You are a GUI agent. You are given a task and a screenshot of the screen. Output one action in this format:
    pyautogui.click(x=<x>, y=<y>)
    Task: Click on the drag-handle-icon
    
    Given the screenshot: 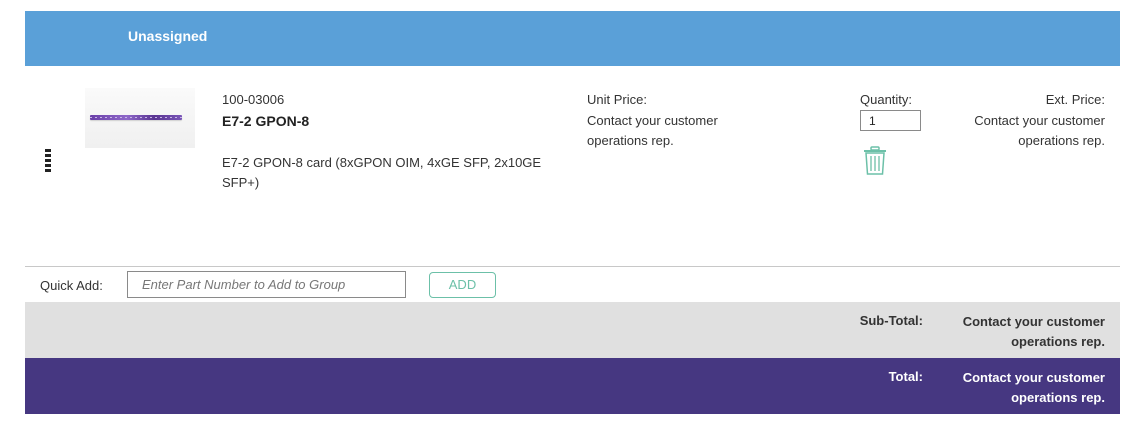 What is the action you would take?
    pyautogui.click(x=49, y=163)
    